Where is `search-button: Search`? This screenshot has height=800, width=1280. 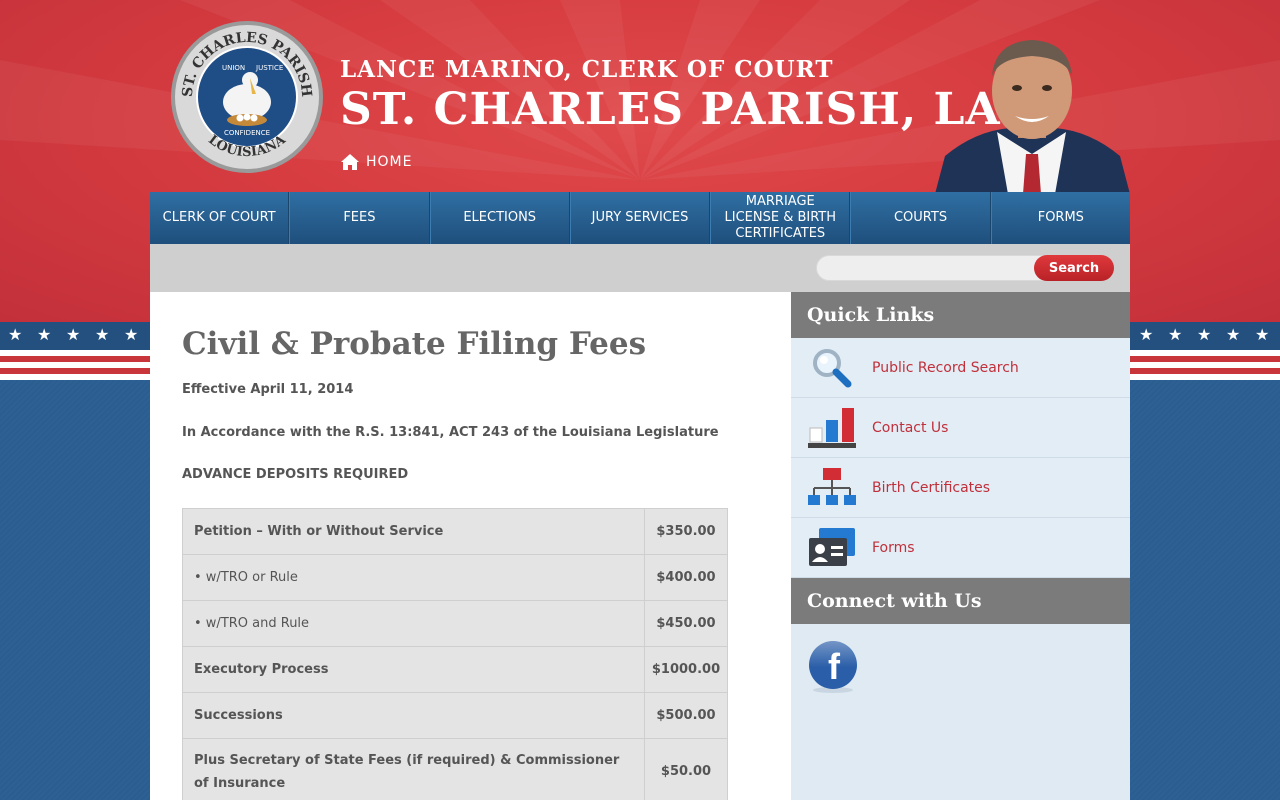
search-button: Search is located at coordinates (1074, 268).